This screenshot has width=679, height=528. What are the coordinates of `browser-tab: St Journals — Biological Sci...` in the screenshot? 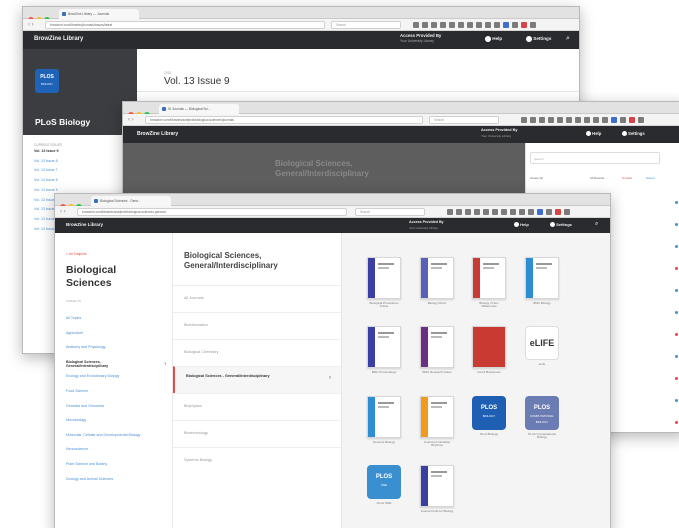 It's located at (199, 109).